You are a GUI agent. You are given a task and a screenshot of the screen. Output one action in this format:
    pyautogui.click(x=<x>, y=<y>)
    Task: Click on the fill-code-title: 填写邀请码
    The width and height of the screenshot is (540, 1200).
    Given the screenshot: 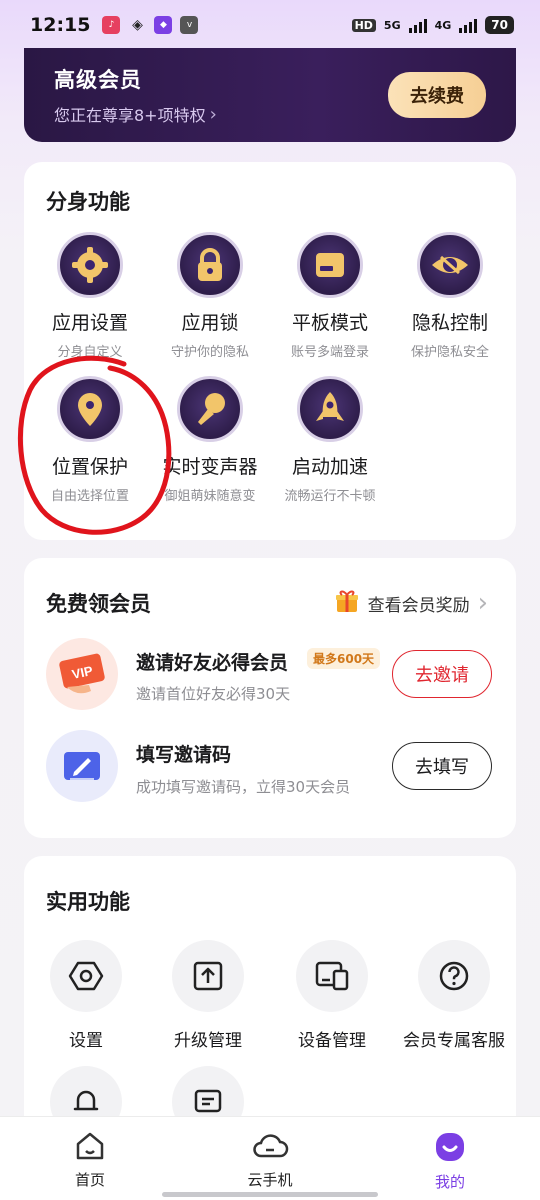 What is the action you would take?
    pyautogui.click(x=184, y=755)
    